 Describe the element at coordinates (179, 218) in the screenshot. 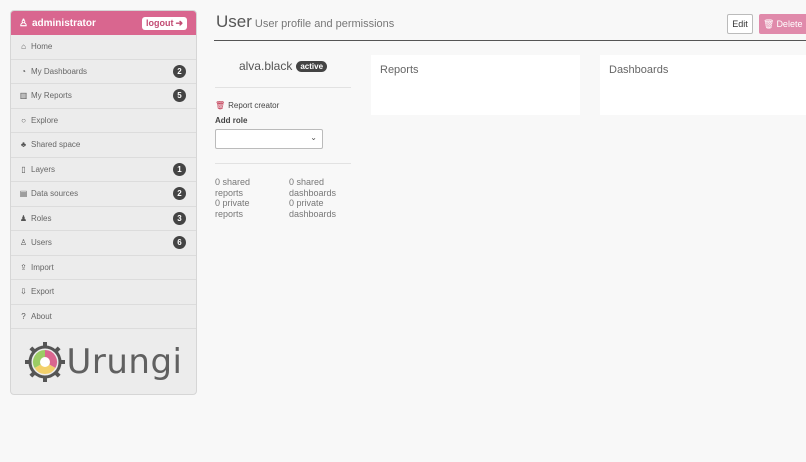

I see `count-badge: 3` at that location.